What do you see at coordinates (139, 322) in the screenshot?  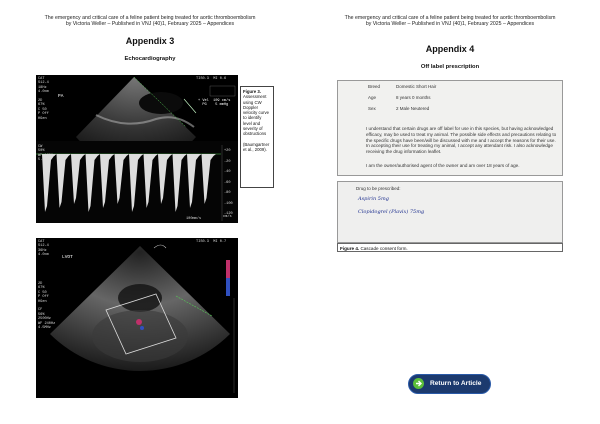 I see `color-flow-jet` at bounding box center [139, 322].